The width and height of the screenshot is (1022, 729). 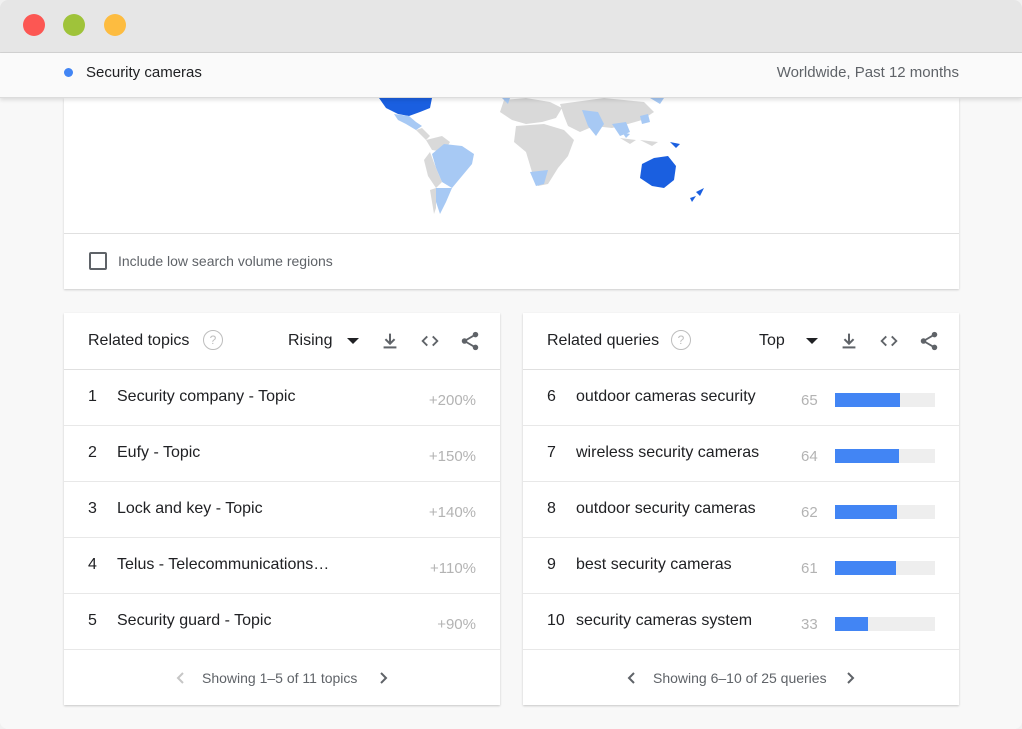 What do you see at coordinates (282, 341) in the screenshot?
I see `related-topics-header: Related topics ? Rising` at bounding box center [282, 341].